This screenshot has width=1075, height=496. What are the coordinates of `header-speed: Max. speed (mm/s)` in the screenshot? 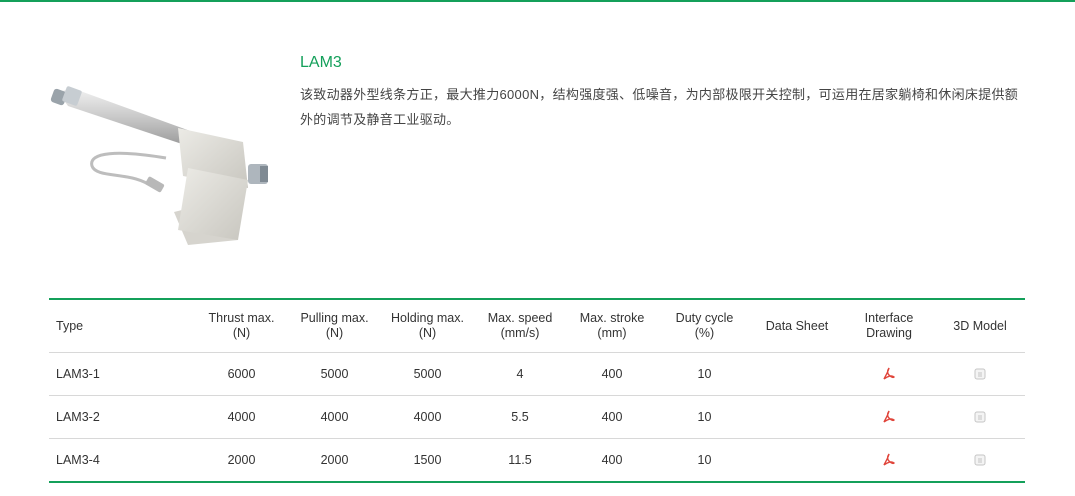 It's located at (520, 325).